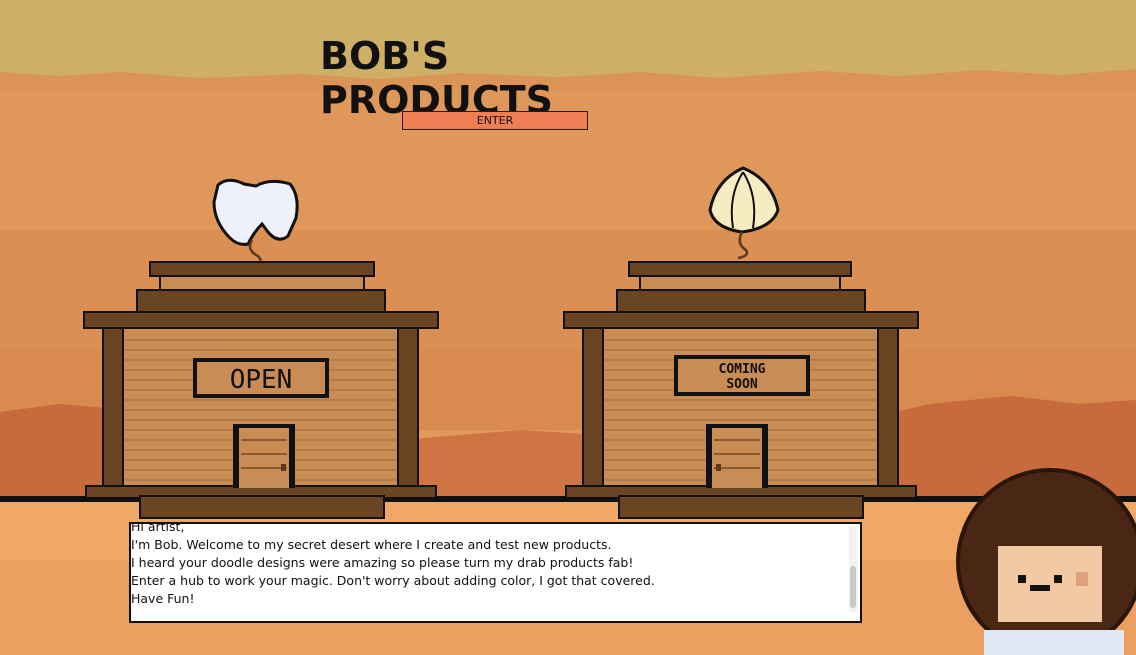  I want to click on enter-button: ENTER, so click(495, 120).